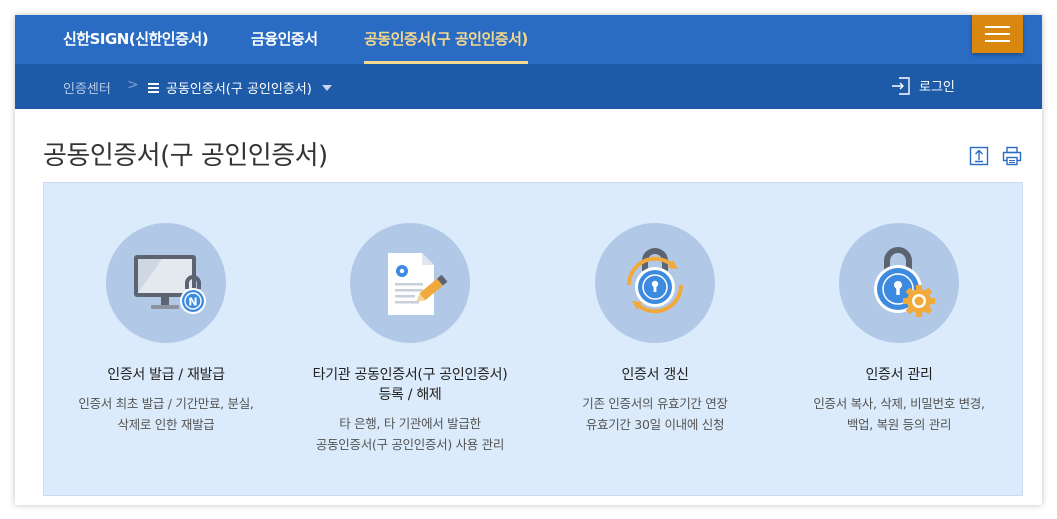 This screenshot has width=1057, height=519. Describe the element at coordinates (937, 87) in the screenshot. I see `login-label: 로그인` at that location.